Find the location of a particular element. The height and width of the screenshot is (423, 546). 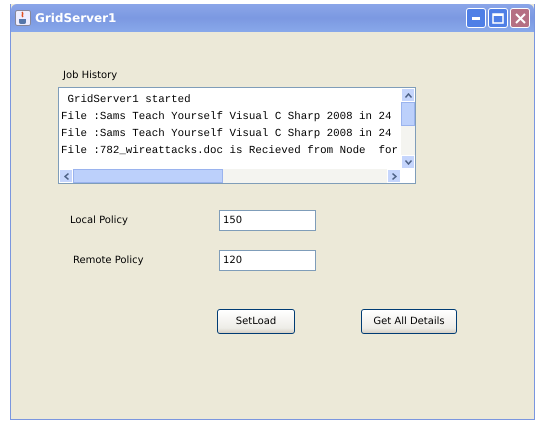

log-line: GridServer1 started is located at coordinates (129, 100).